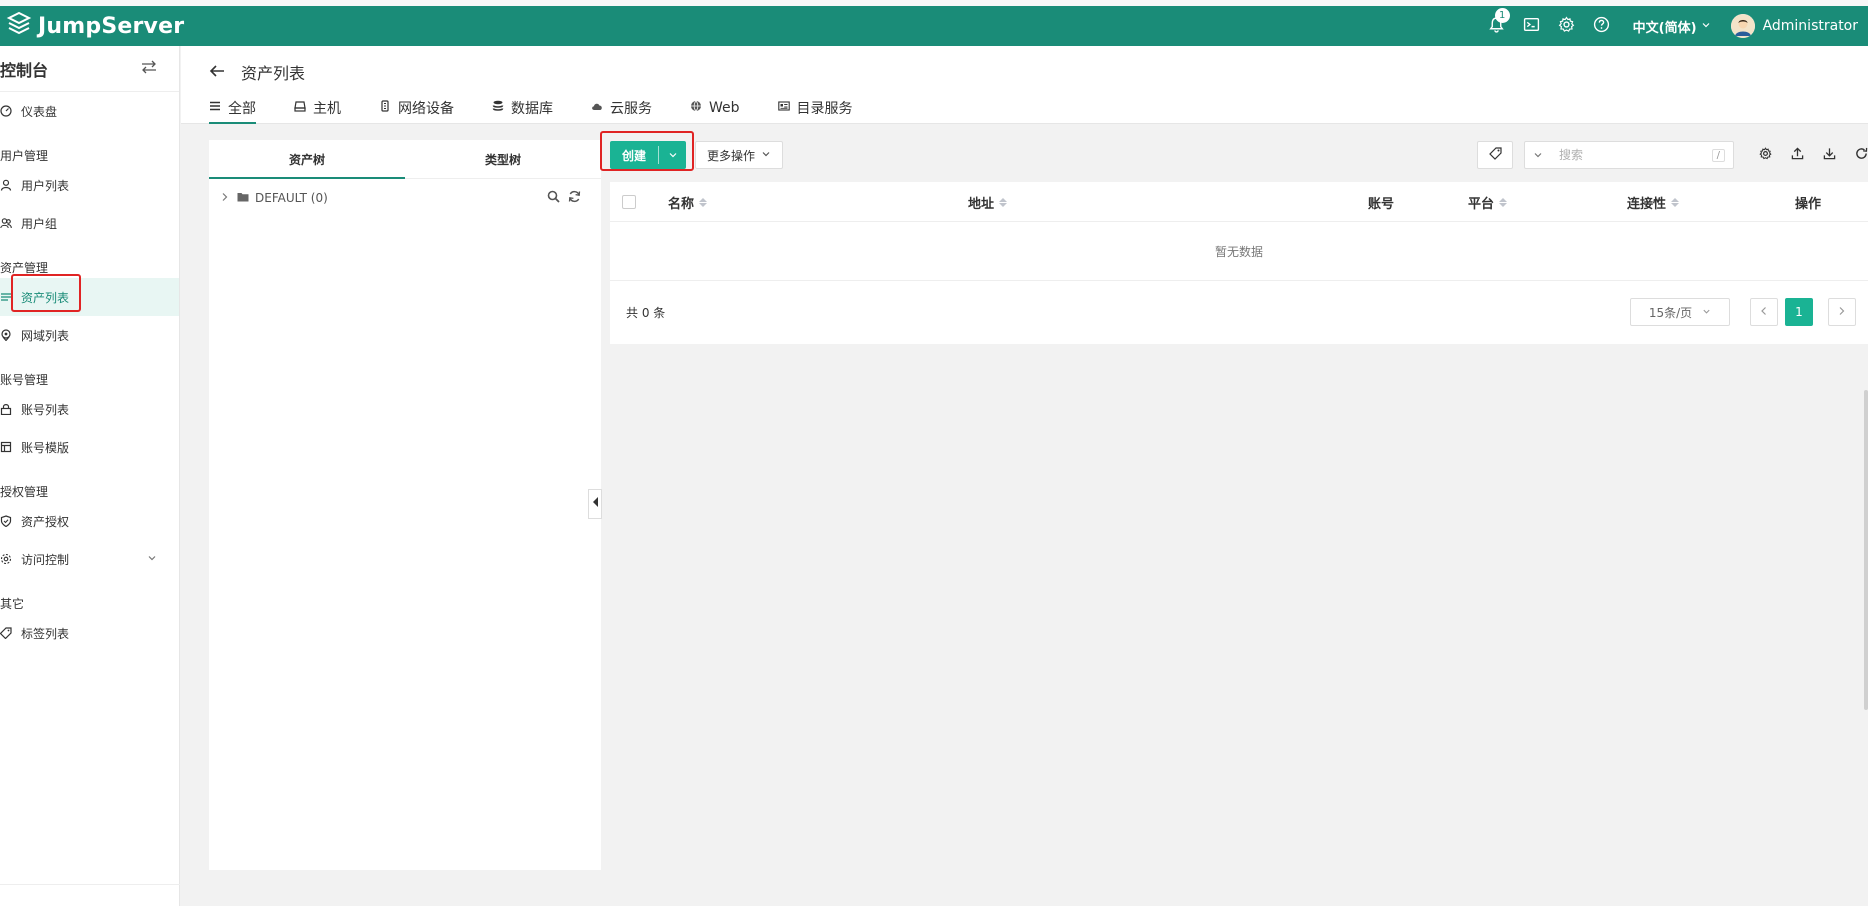  Describe the element at coordinates (46, 293) in the screenshot. I see `highlight-active-item` at that location.